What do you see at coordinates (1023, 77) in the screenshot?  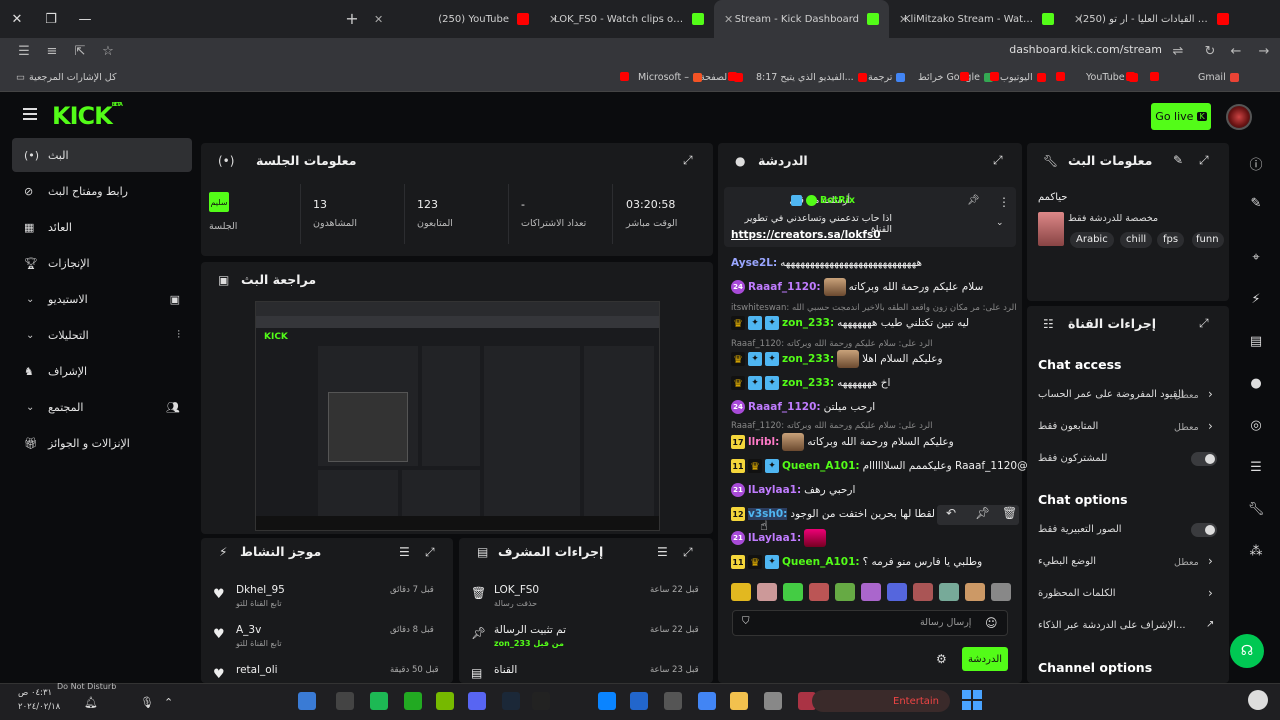 I see `bookmark-item: اليوتيوب` at bounding box center [1023, 77].